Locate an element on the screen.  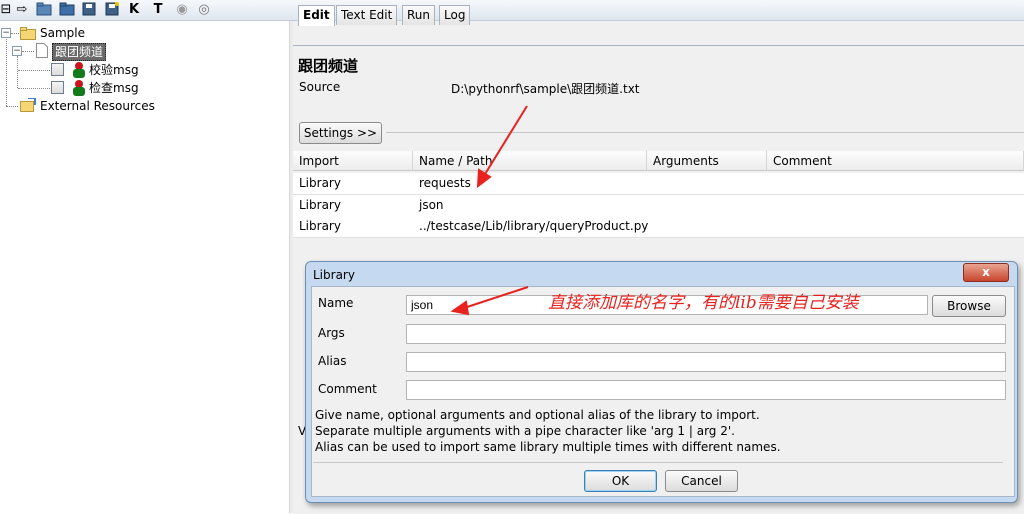
arrow-to-json is located at coordinates (494, 298).